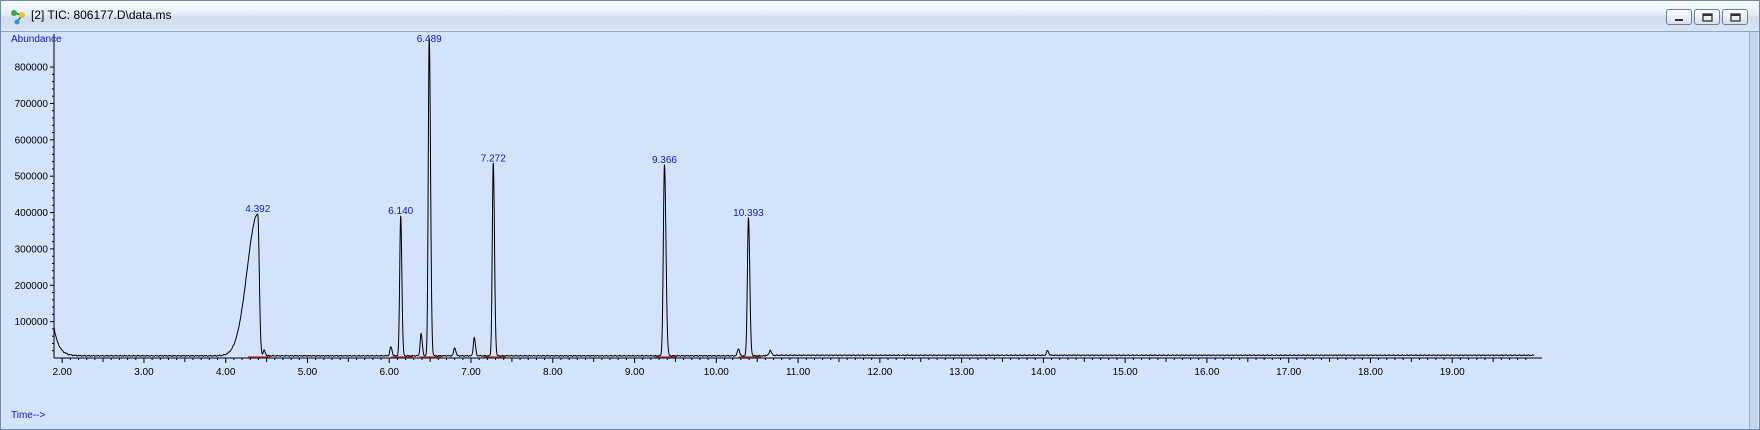 This screenshot has width=1760, height=430. Describe the element at coordinates (400, 211) in the screenshot. I see `peak-label: 6.140` at that location.